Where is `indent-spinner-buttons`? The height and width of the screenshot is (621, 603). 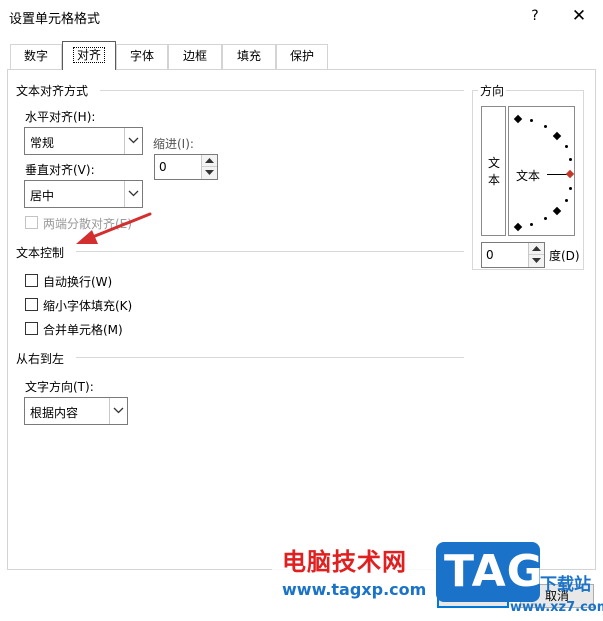 indent-spinner-buttons is located at coordinates (209, 167).